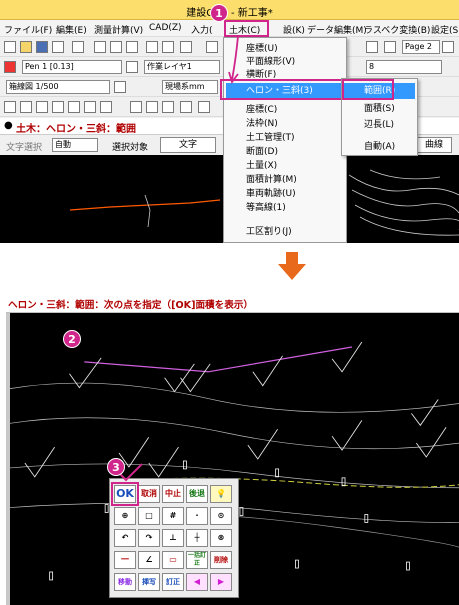 The height and width of the screenshot is (605, 459). Describe the element at coordinates (173, 516) in the screenshot. I see `grid-icon: #` at that location.